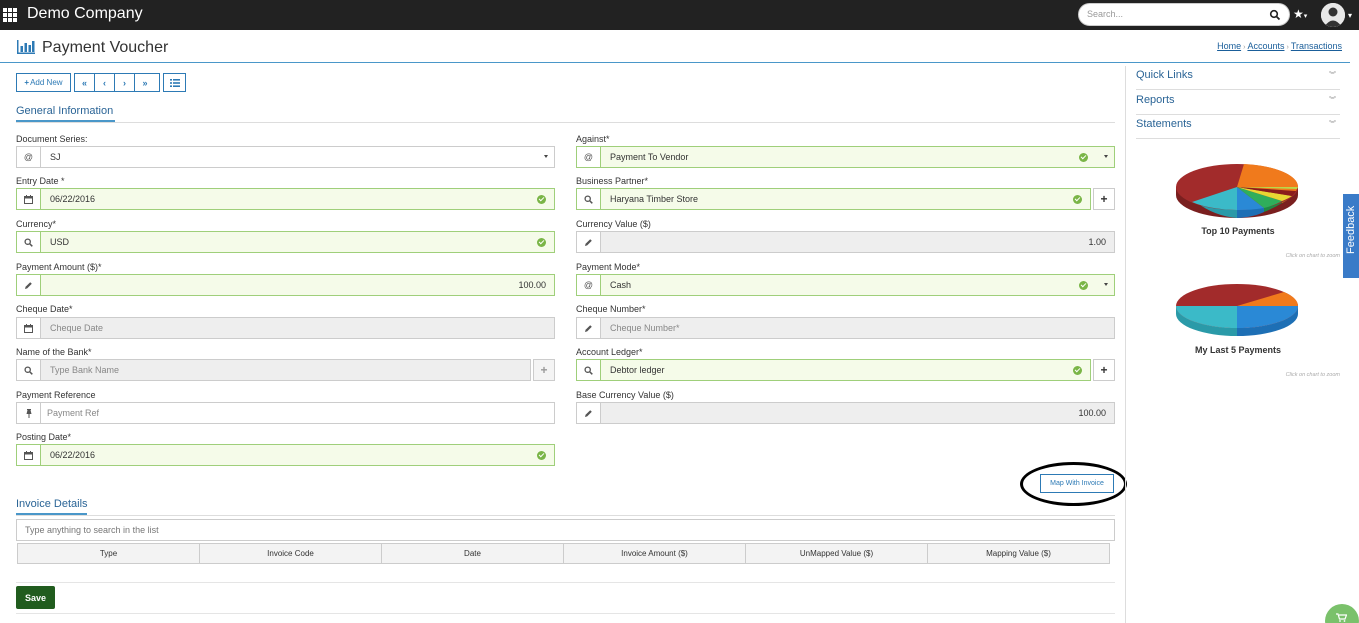  I want to click on divider, so click(565, 582).